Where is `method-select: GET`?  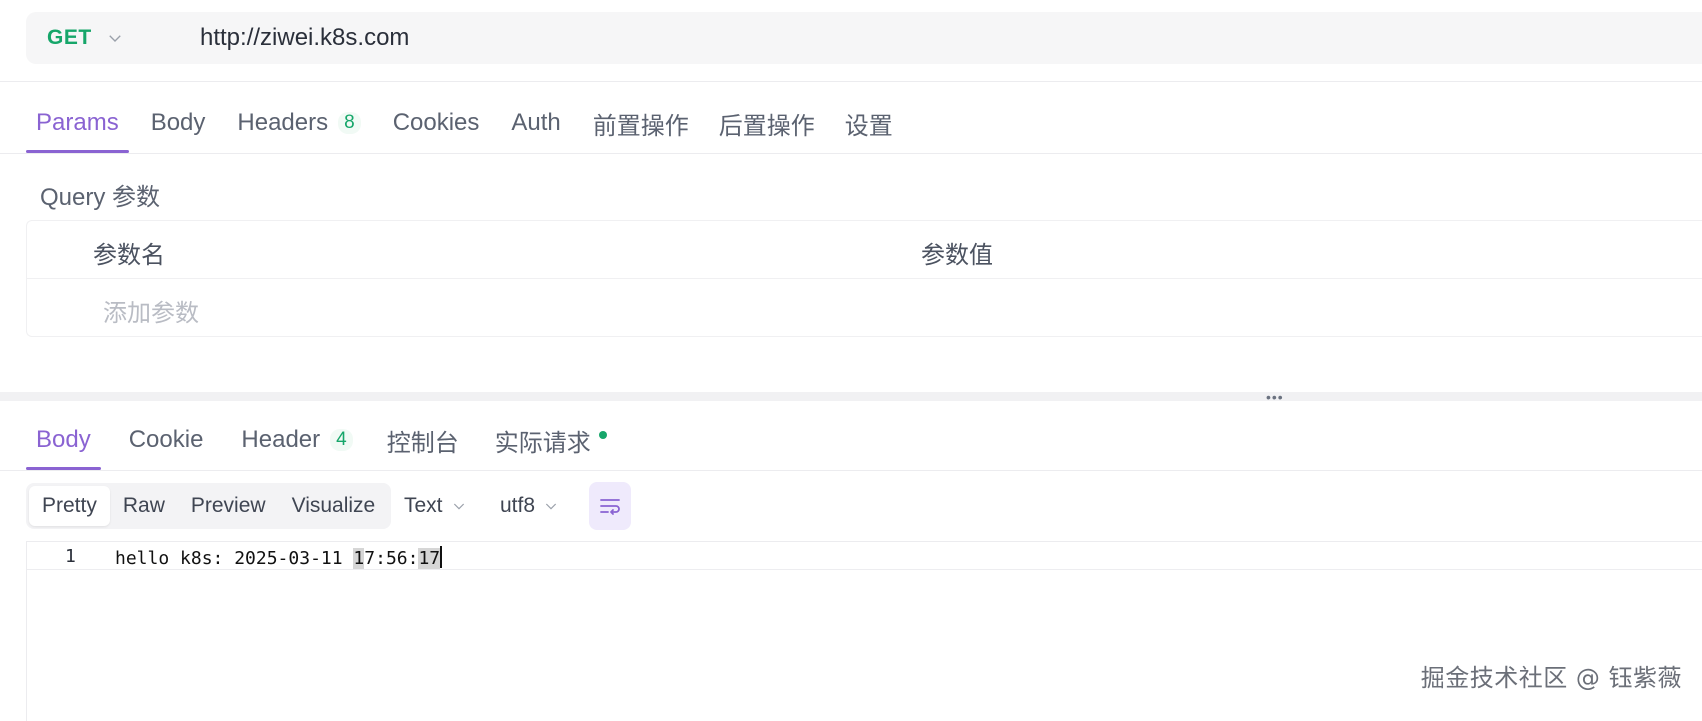 method-select: GET is located at coordinates (113, 38).